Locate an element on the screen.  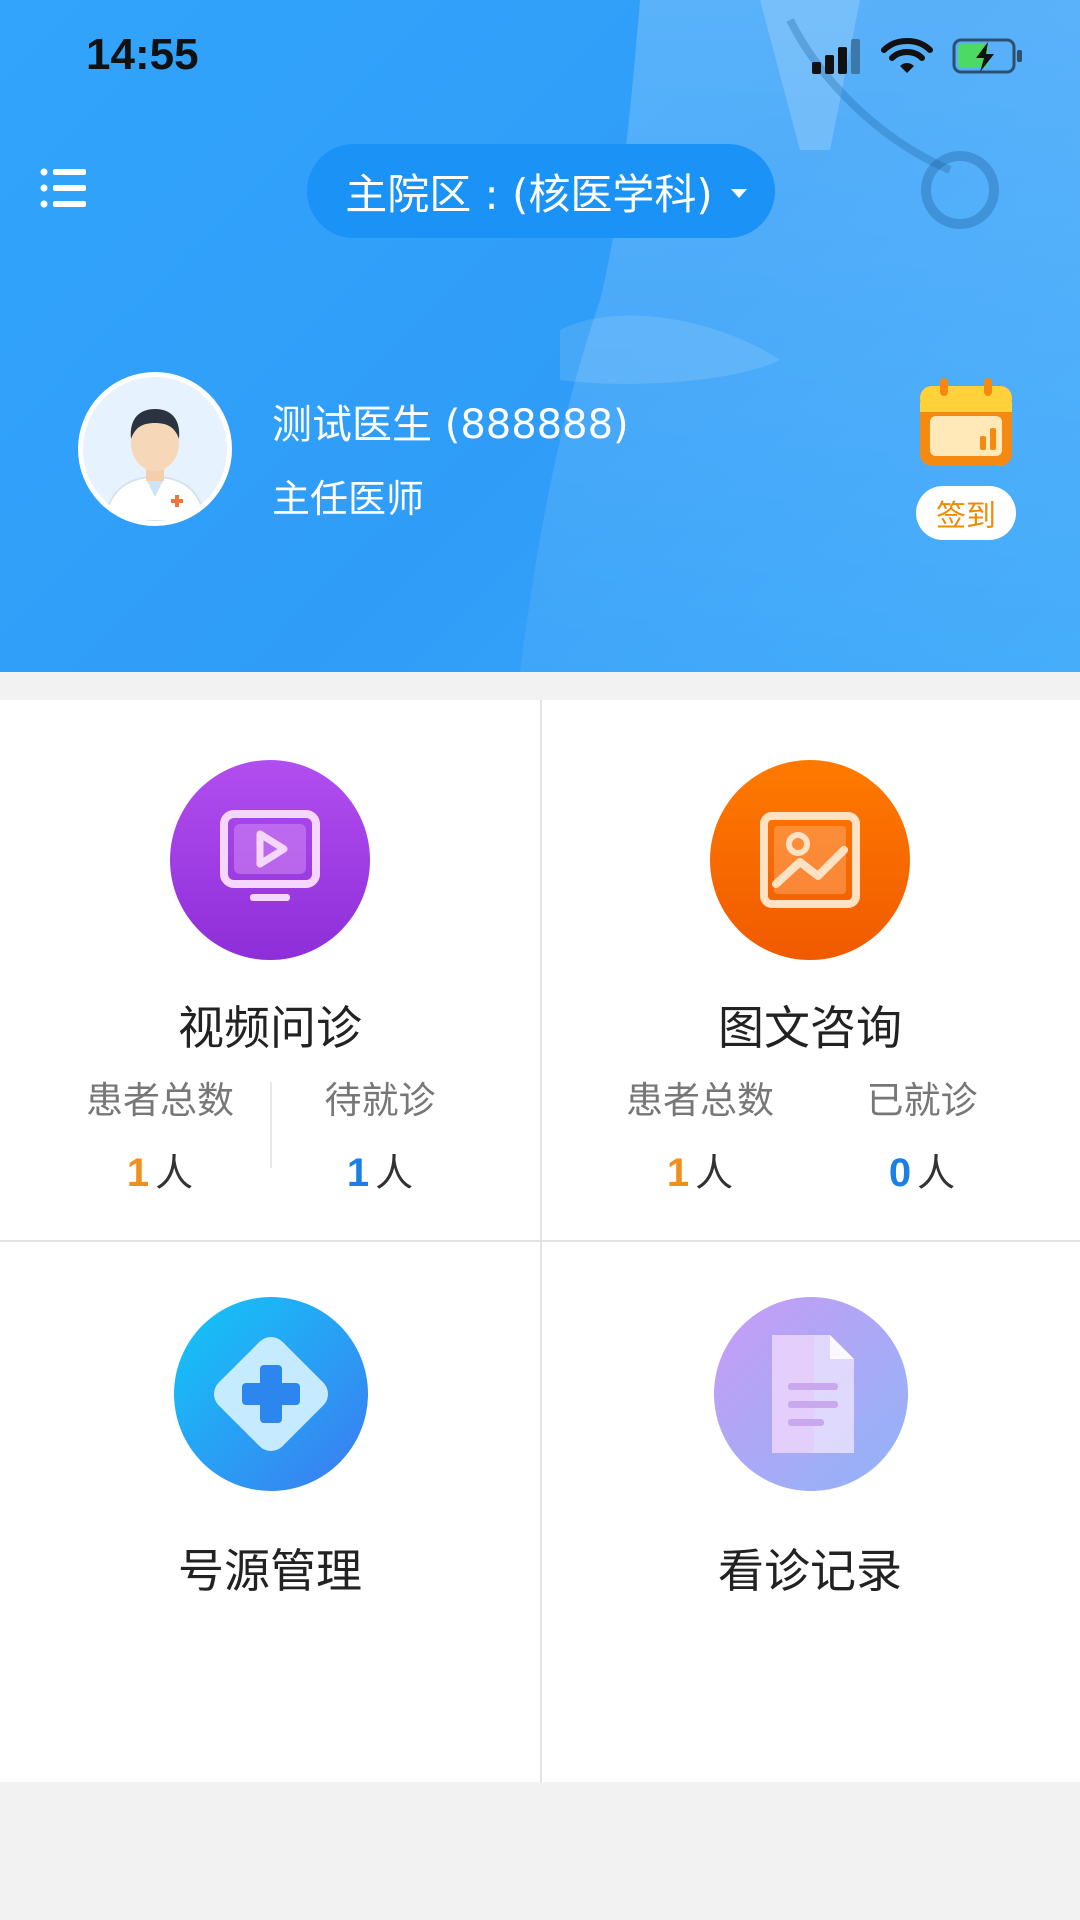
text-stat-done-value: 0 is located at coordinates (900, 1173).